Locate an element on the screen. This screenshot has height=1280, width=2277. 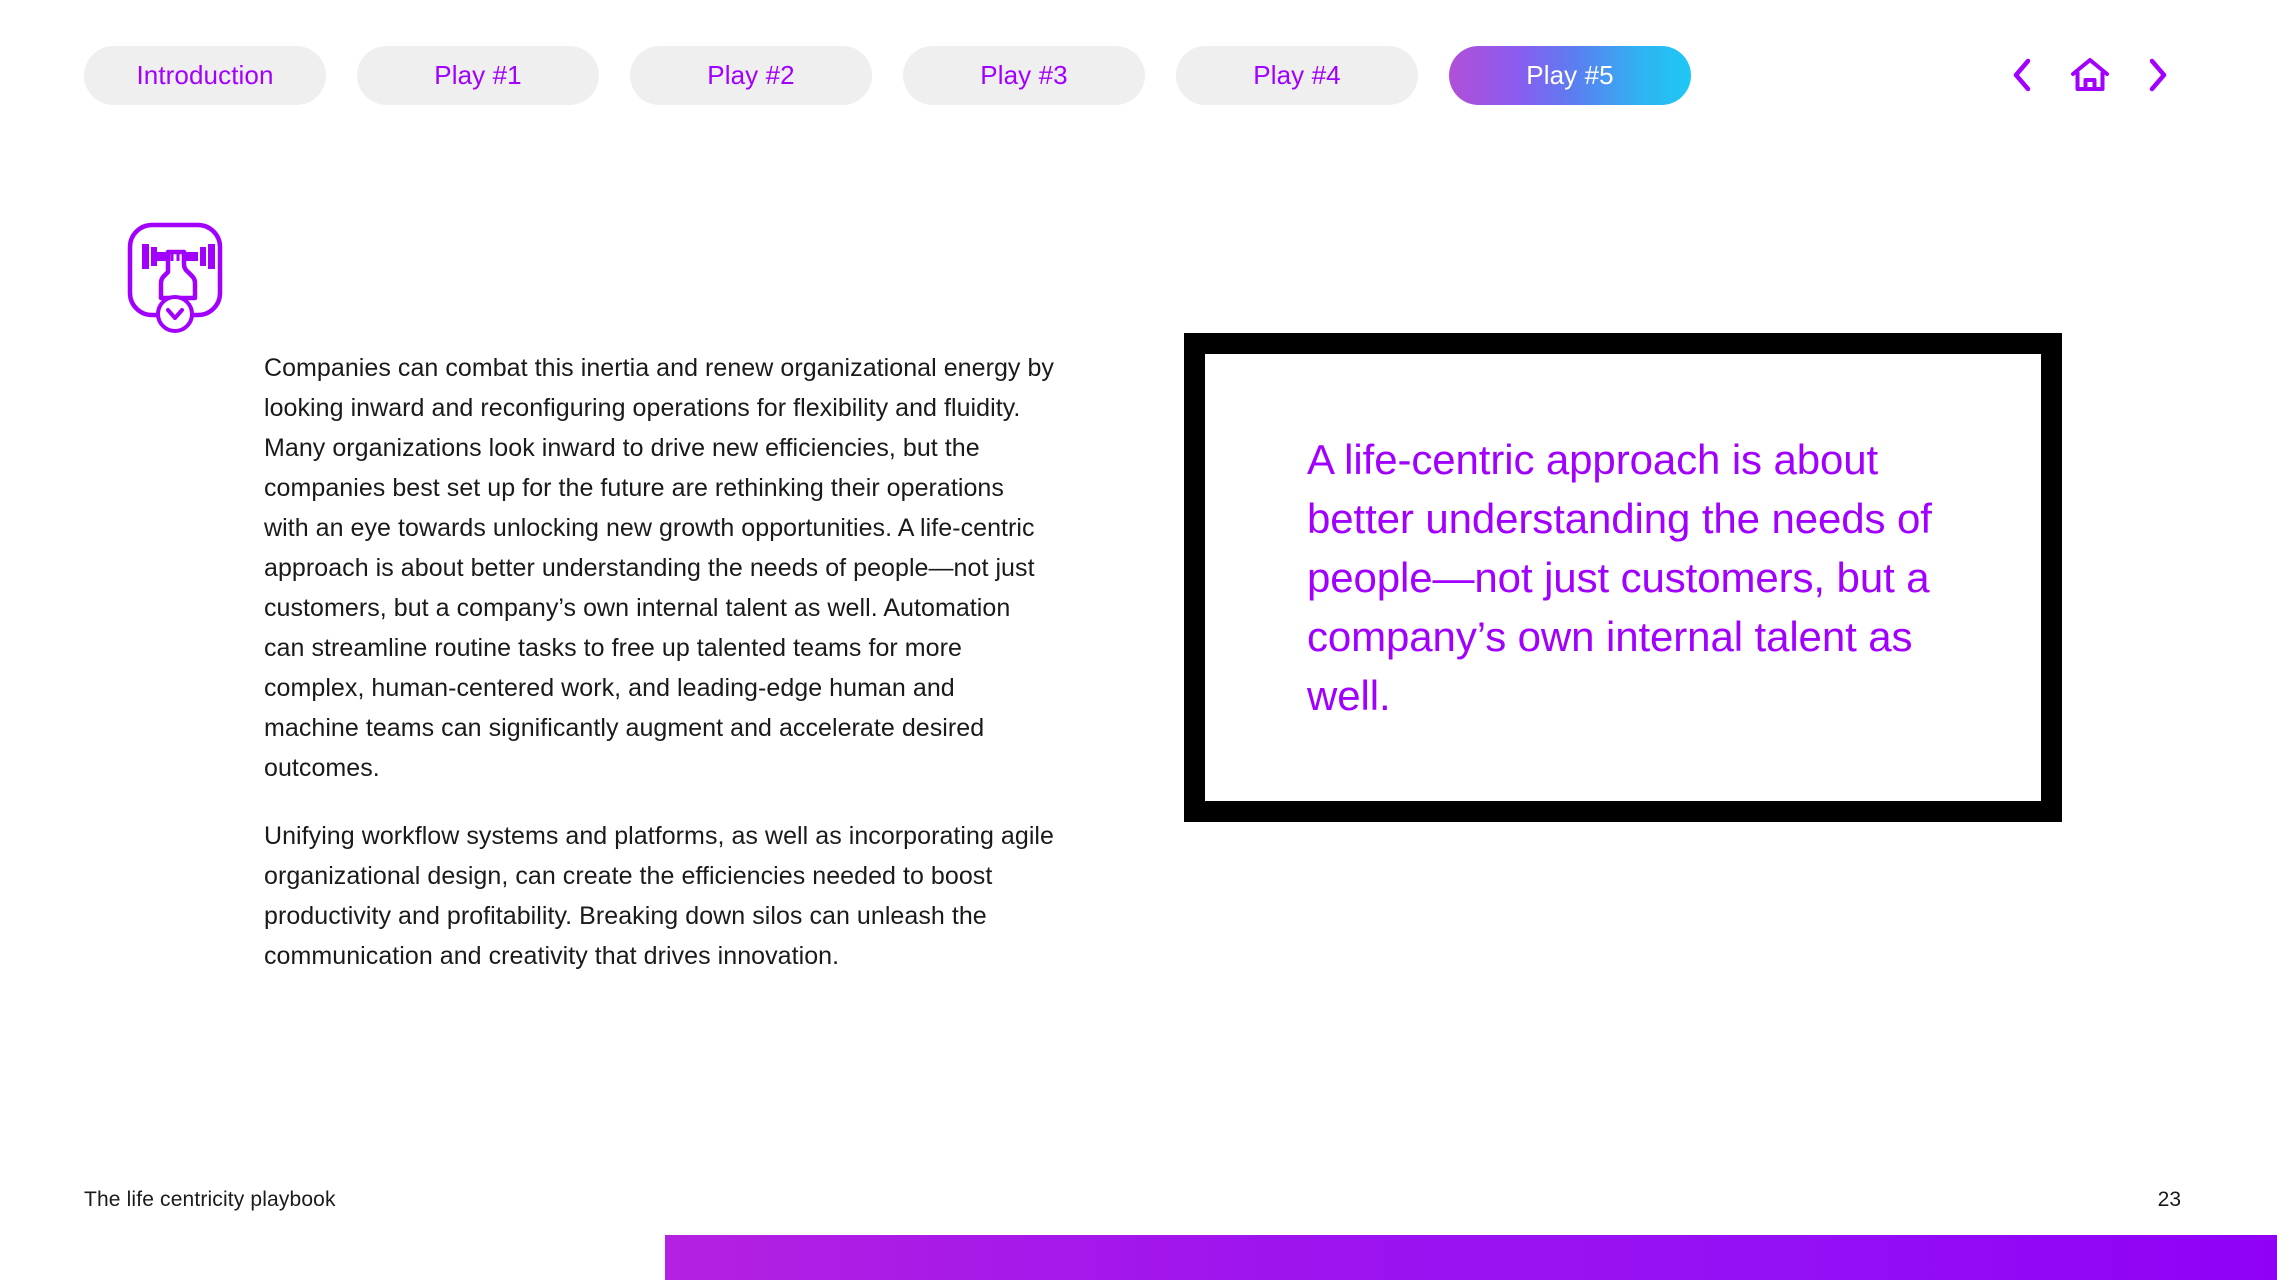
chevron-right-icon is located at coordinates (2158, 75).